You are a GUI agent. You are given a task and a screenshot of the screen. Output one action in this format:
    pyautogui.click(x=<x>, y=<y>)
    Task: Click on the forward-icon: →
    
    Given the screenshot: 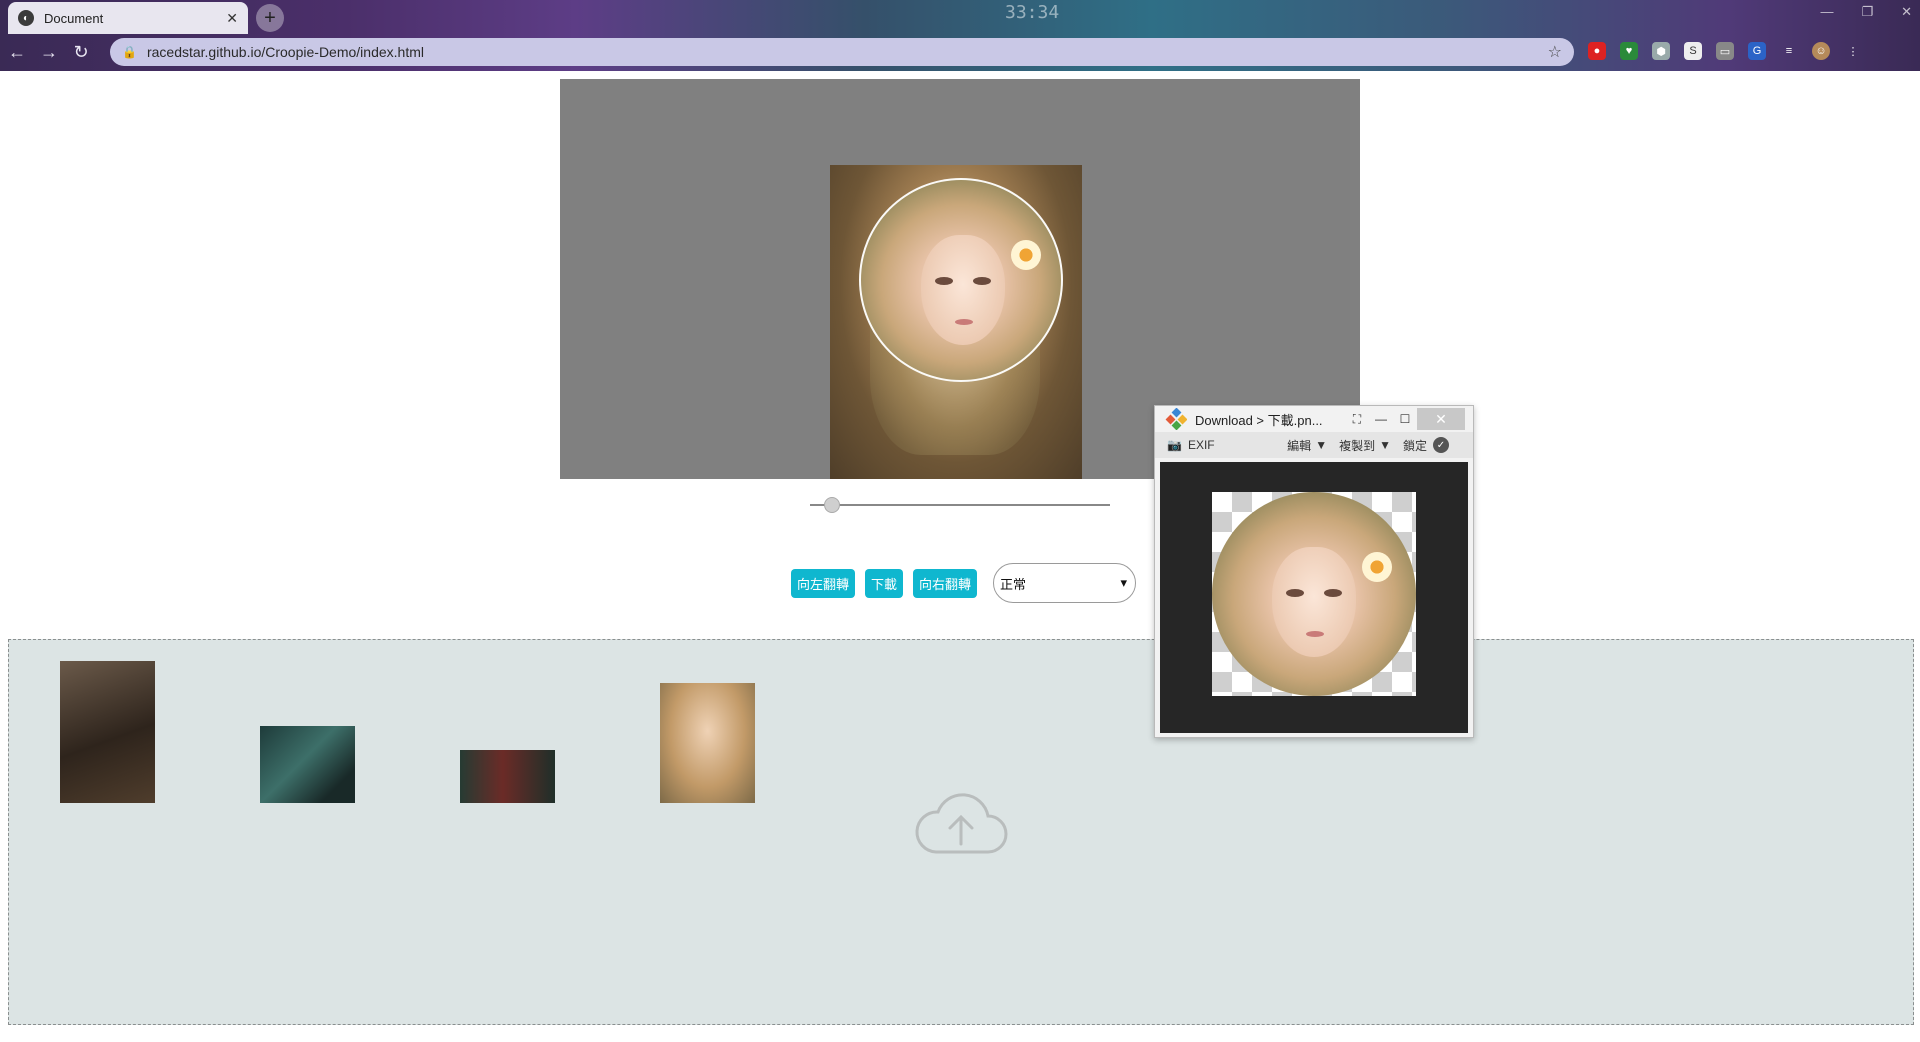 What is the action you would take?
    pyautogui.click(x=49, y=53)
    